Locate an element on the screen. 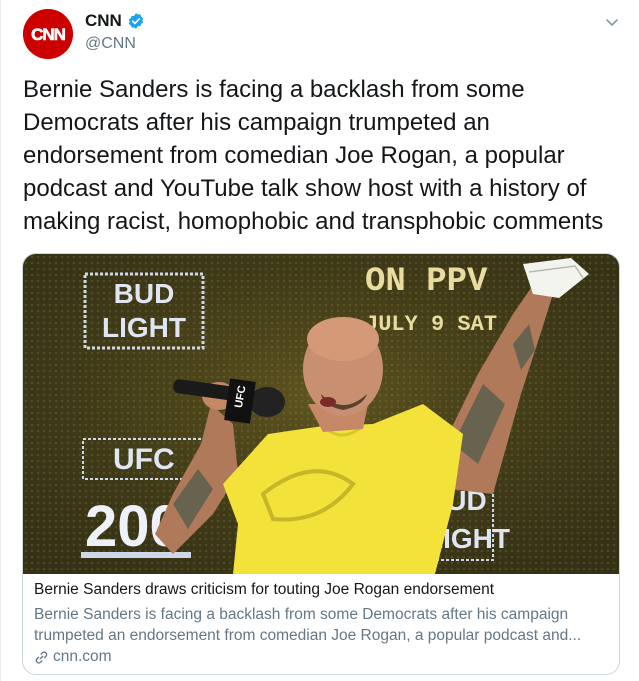 The height and width of the screenshot is (681, 639). avatar: CNN is located at coordinates (48, 34).